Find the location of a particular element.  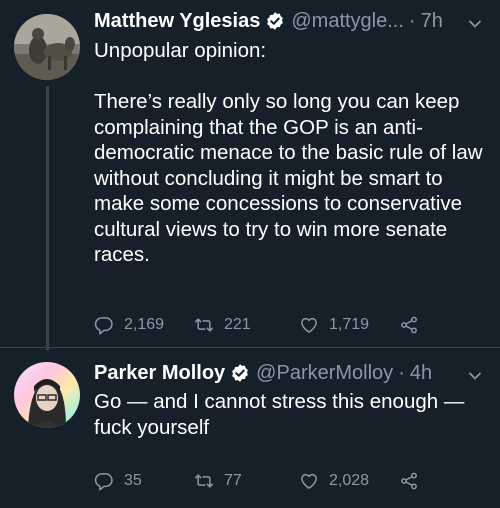

tweet-actions: 2,169 221 1,719 is located at coordinates (259, 325).